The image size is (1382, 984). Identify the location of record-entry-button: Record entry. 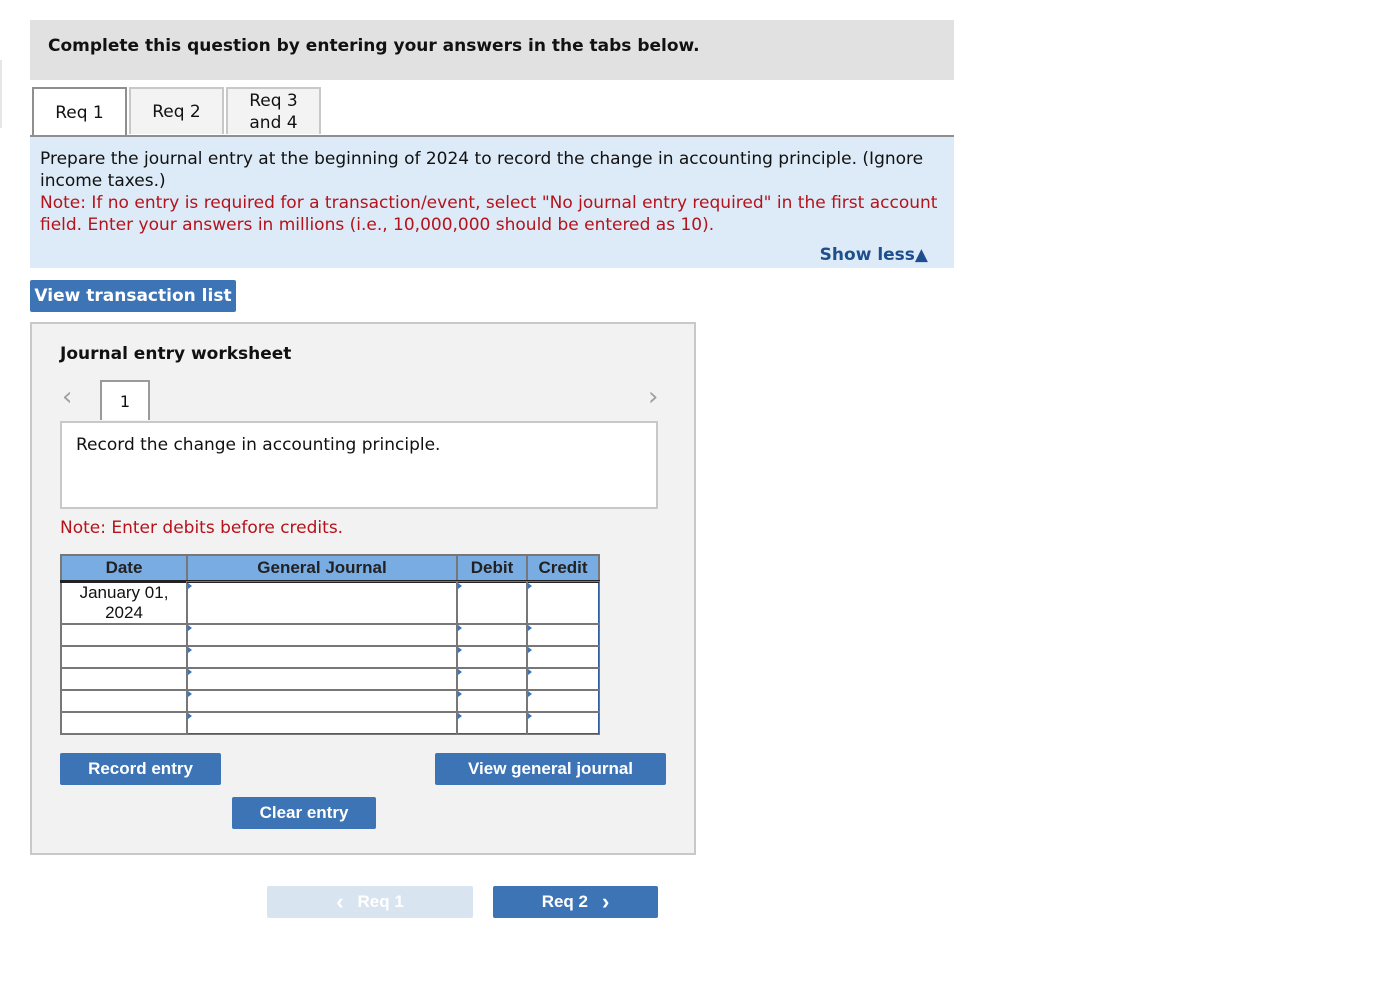
(140, 769).